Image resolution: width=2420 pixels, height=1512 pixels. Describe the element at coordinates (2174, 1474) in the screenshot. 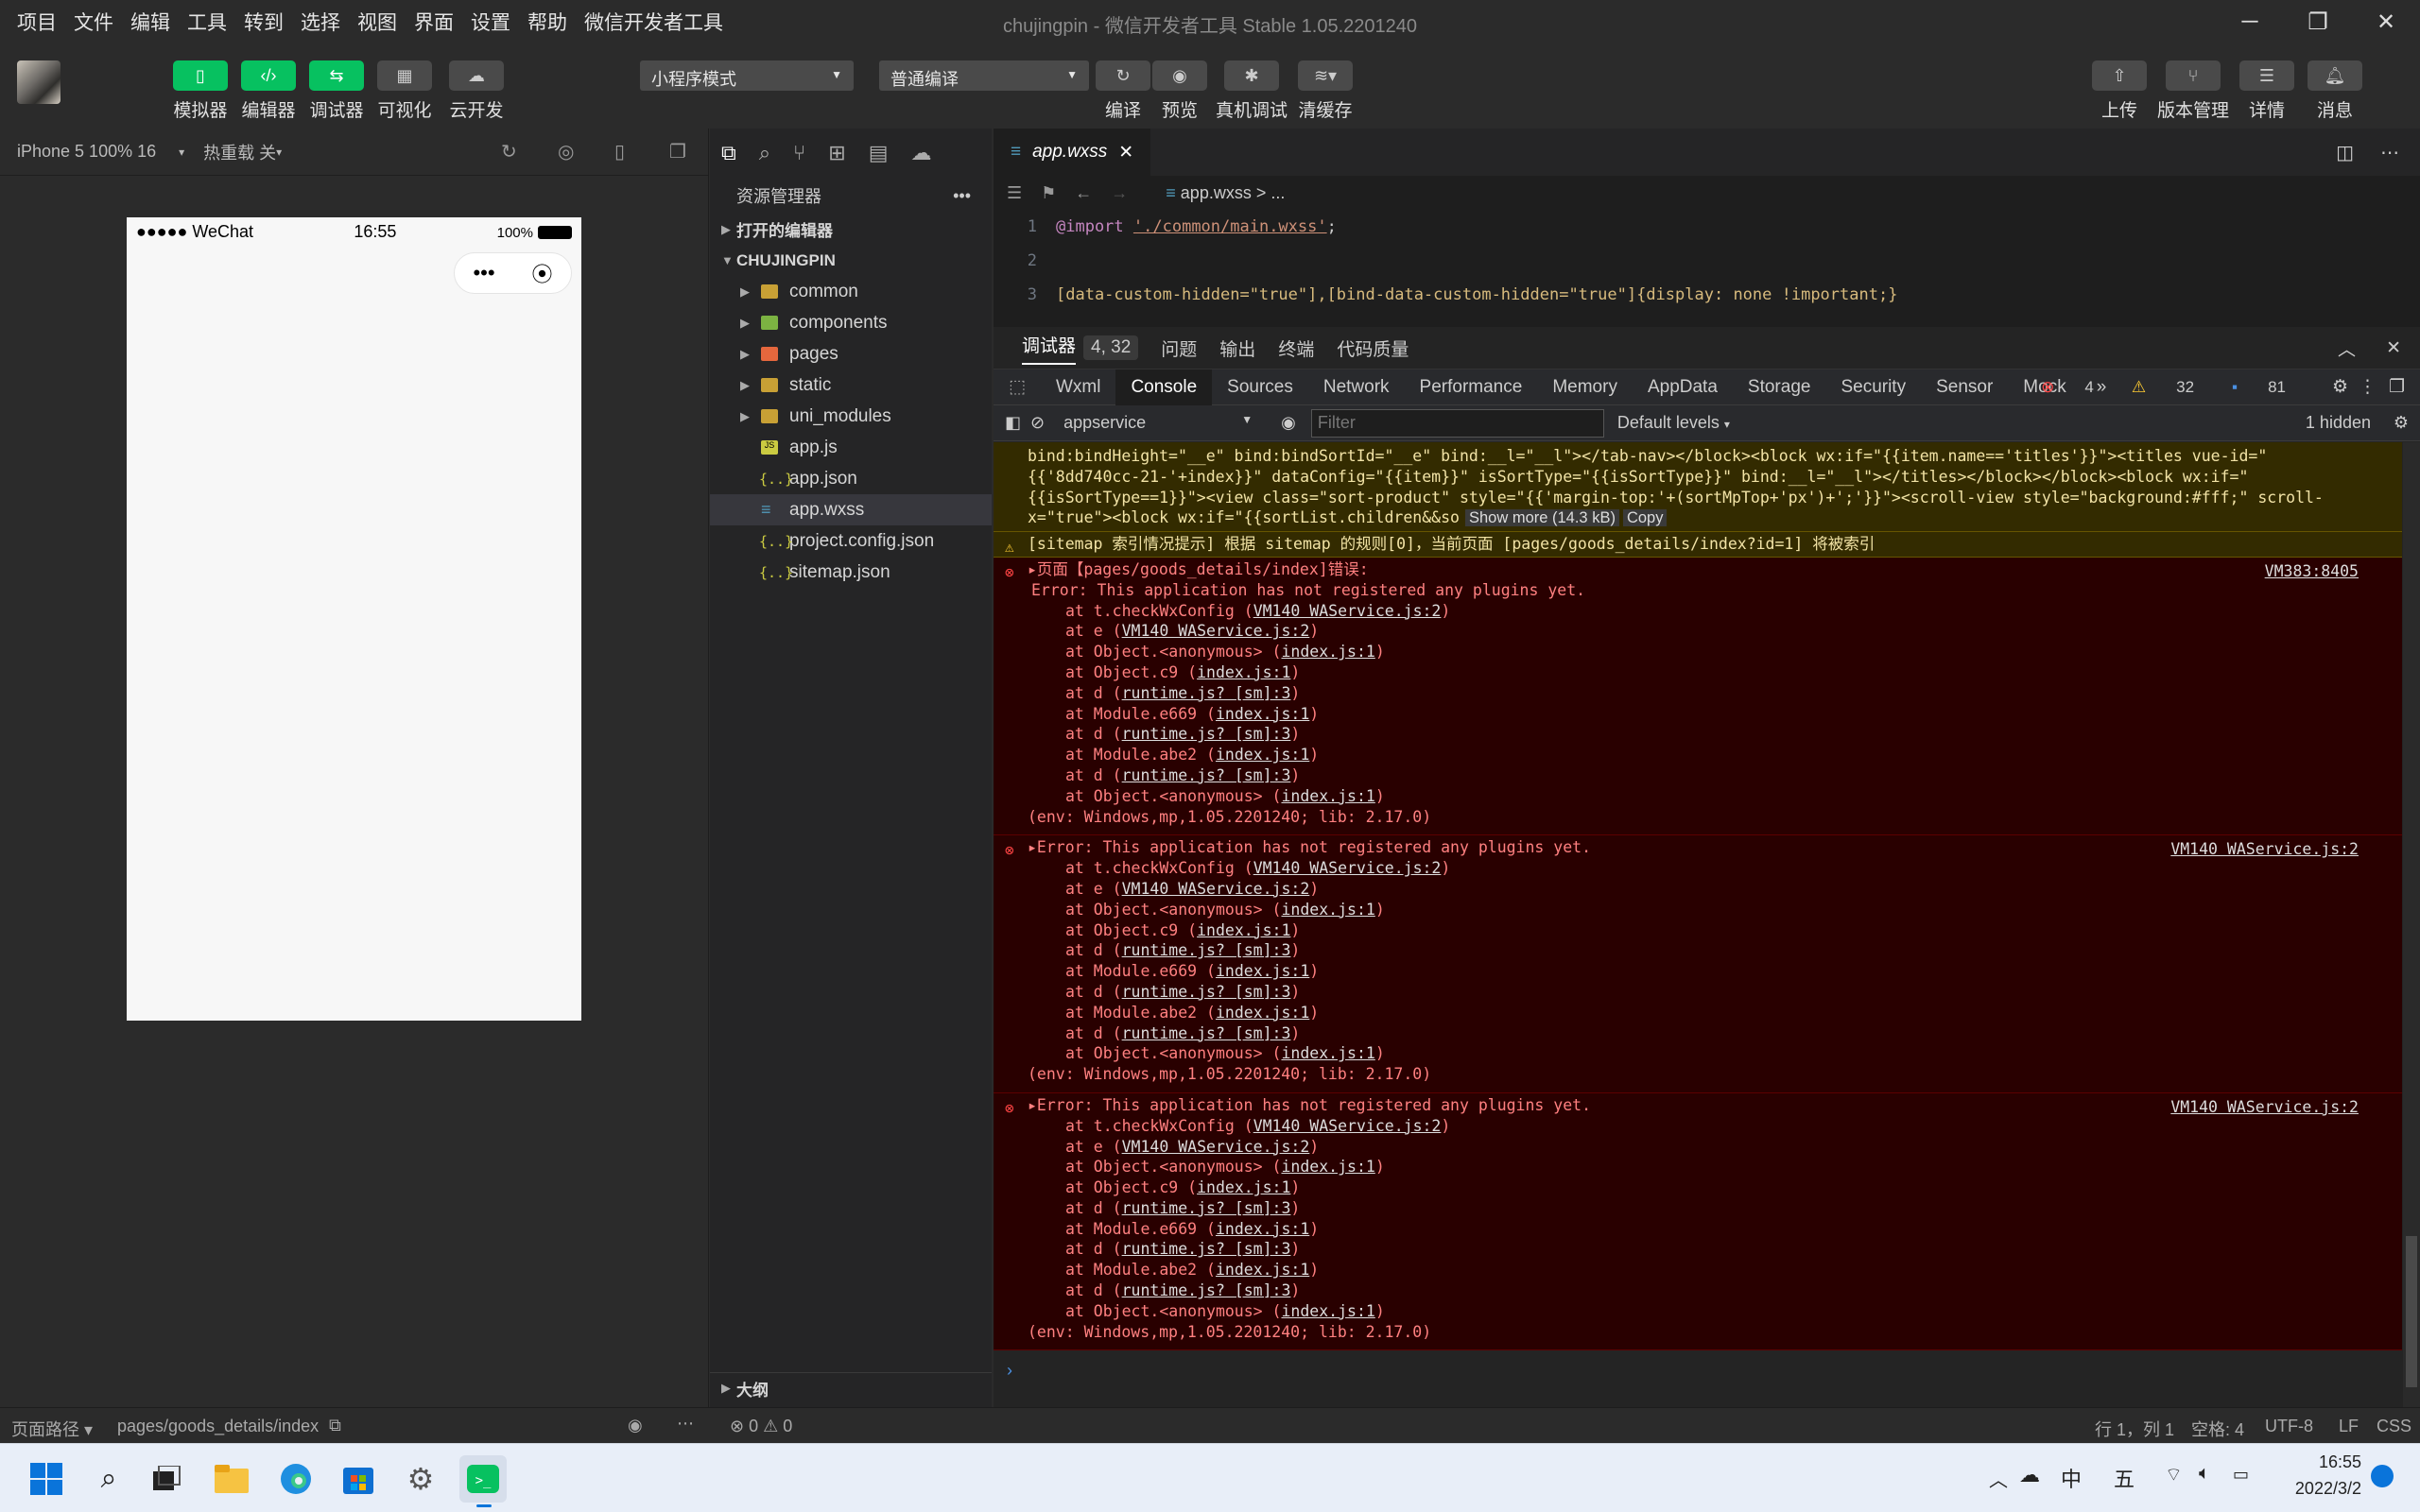

I see `wifi-icon: ⌔` at that location.